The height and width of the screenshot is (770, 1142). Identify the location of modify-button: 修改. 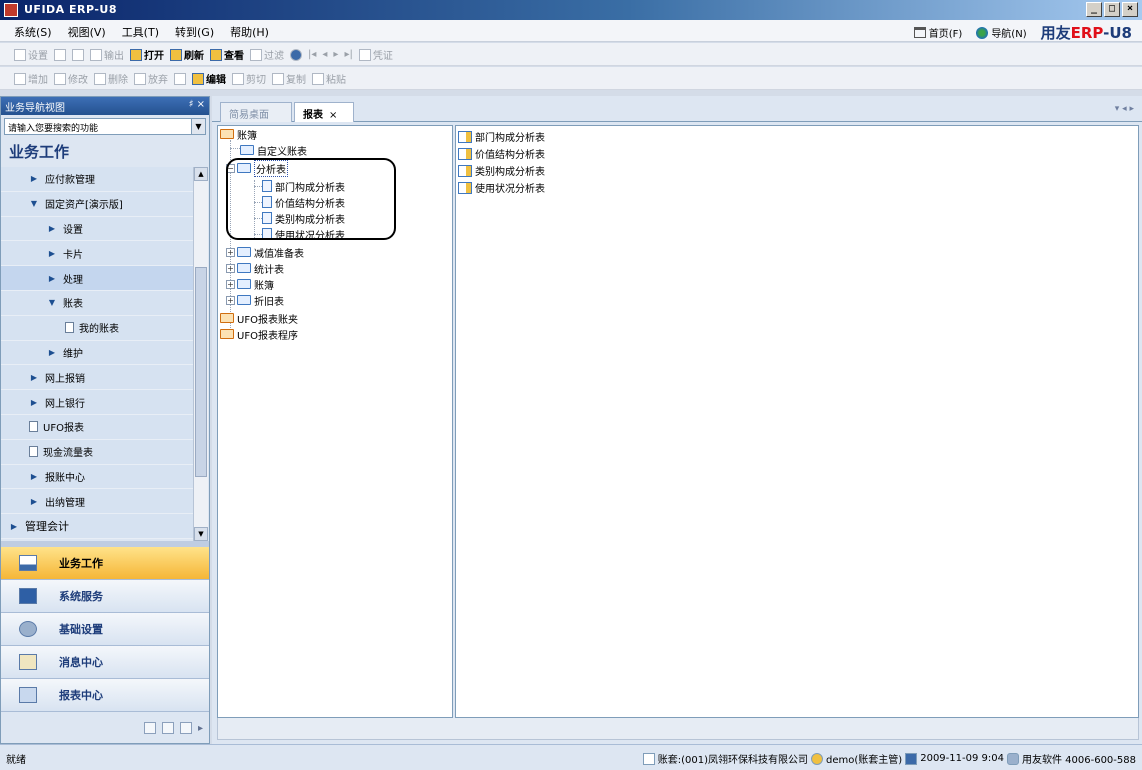
(71, 78).